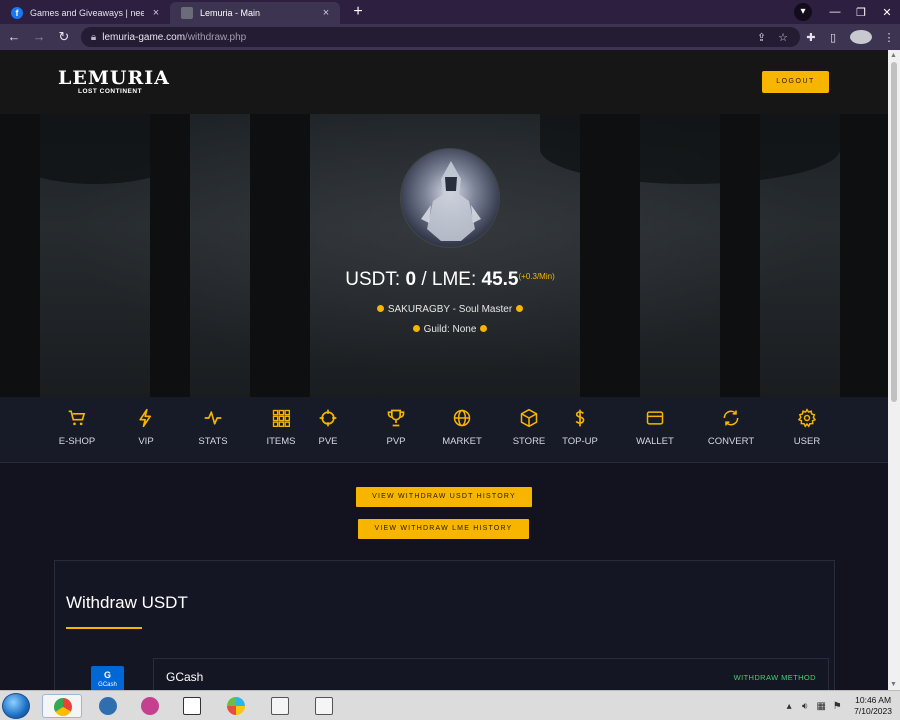  I want to click on volume-icon: 🔉︎, so click(805, 706).